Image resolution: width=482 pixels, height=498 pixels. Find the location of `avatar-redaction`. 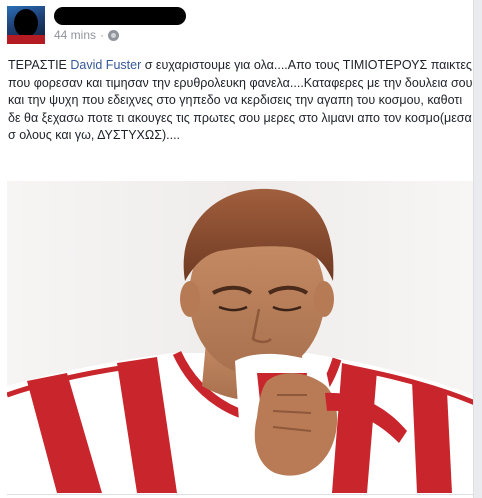

avatar-redaction is located at coordinates (26, 23).